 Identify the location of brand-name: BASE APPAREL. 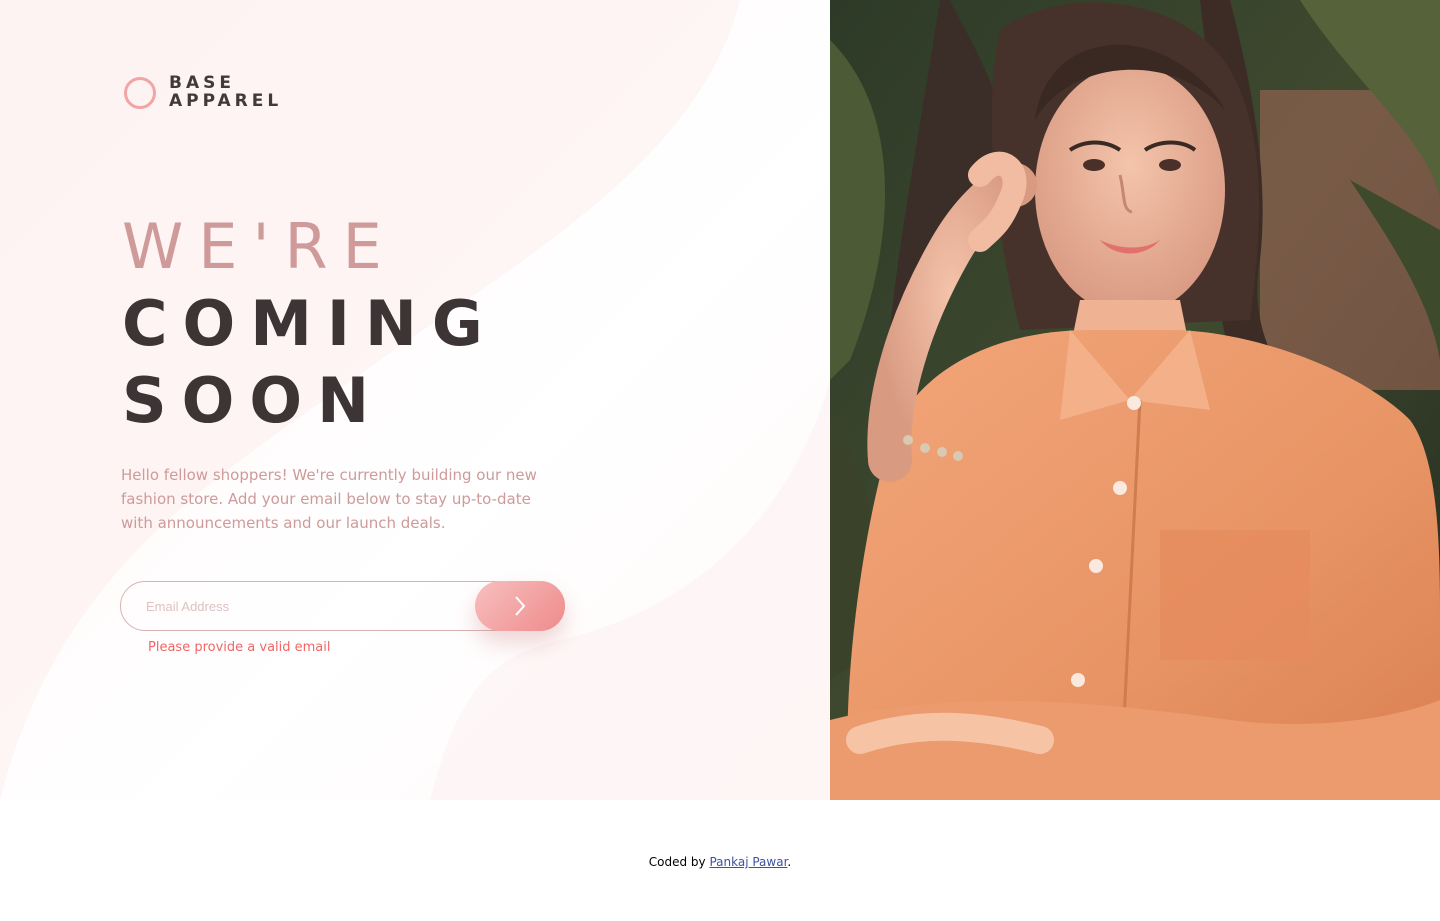
(225, 92).